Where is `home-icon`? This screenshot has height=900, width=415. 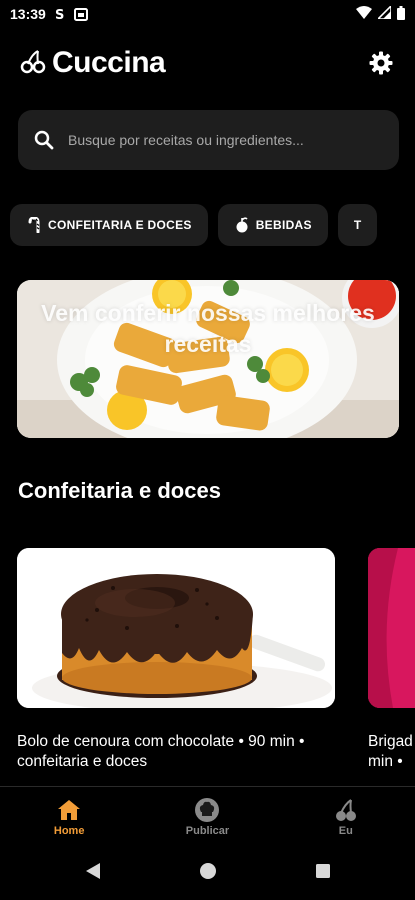
home-icon is located at coordinates (69, 810).